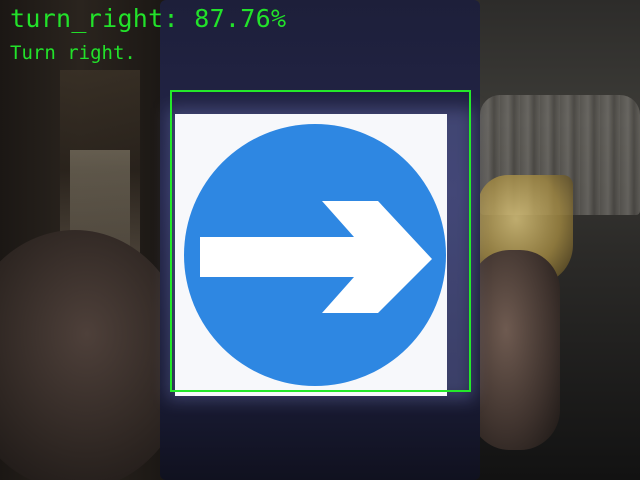 Image resolution: width=640 pixels, height=480 pixels. Describe the element at coordinates (73, 53) in the screenshot. I see `detection-description: Turn right.` at that location.